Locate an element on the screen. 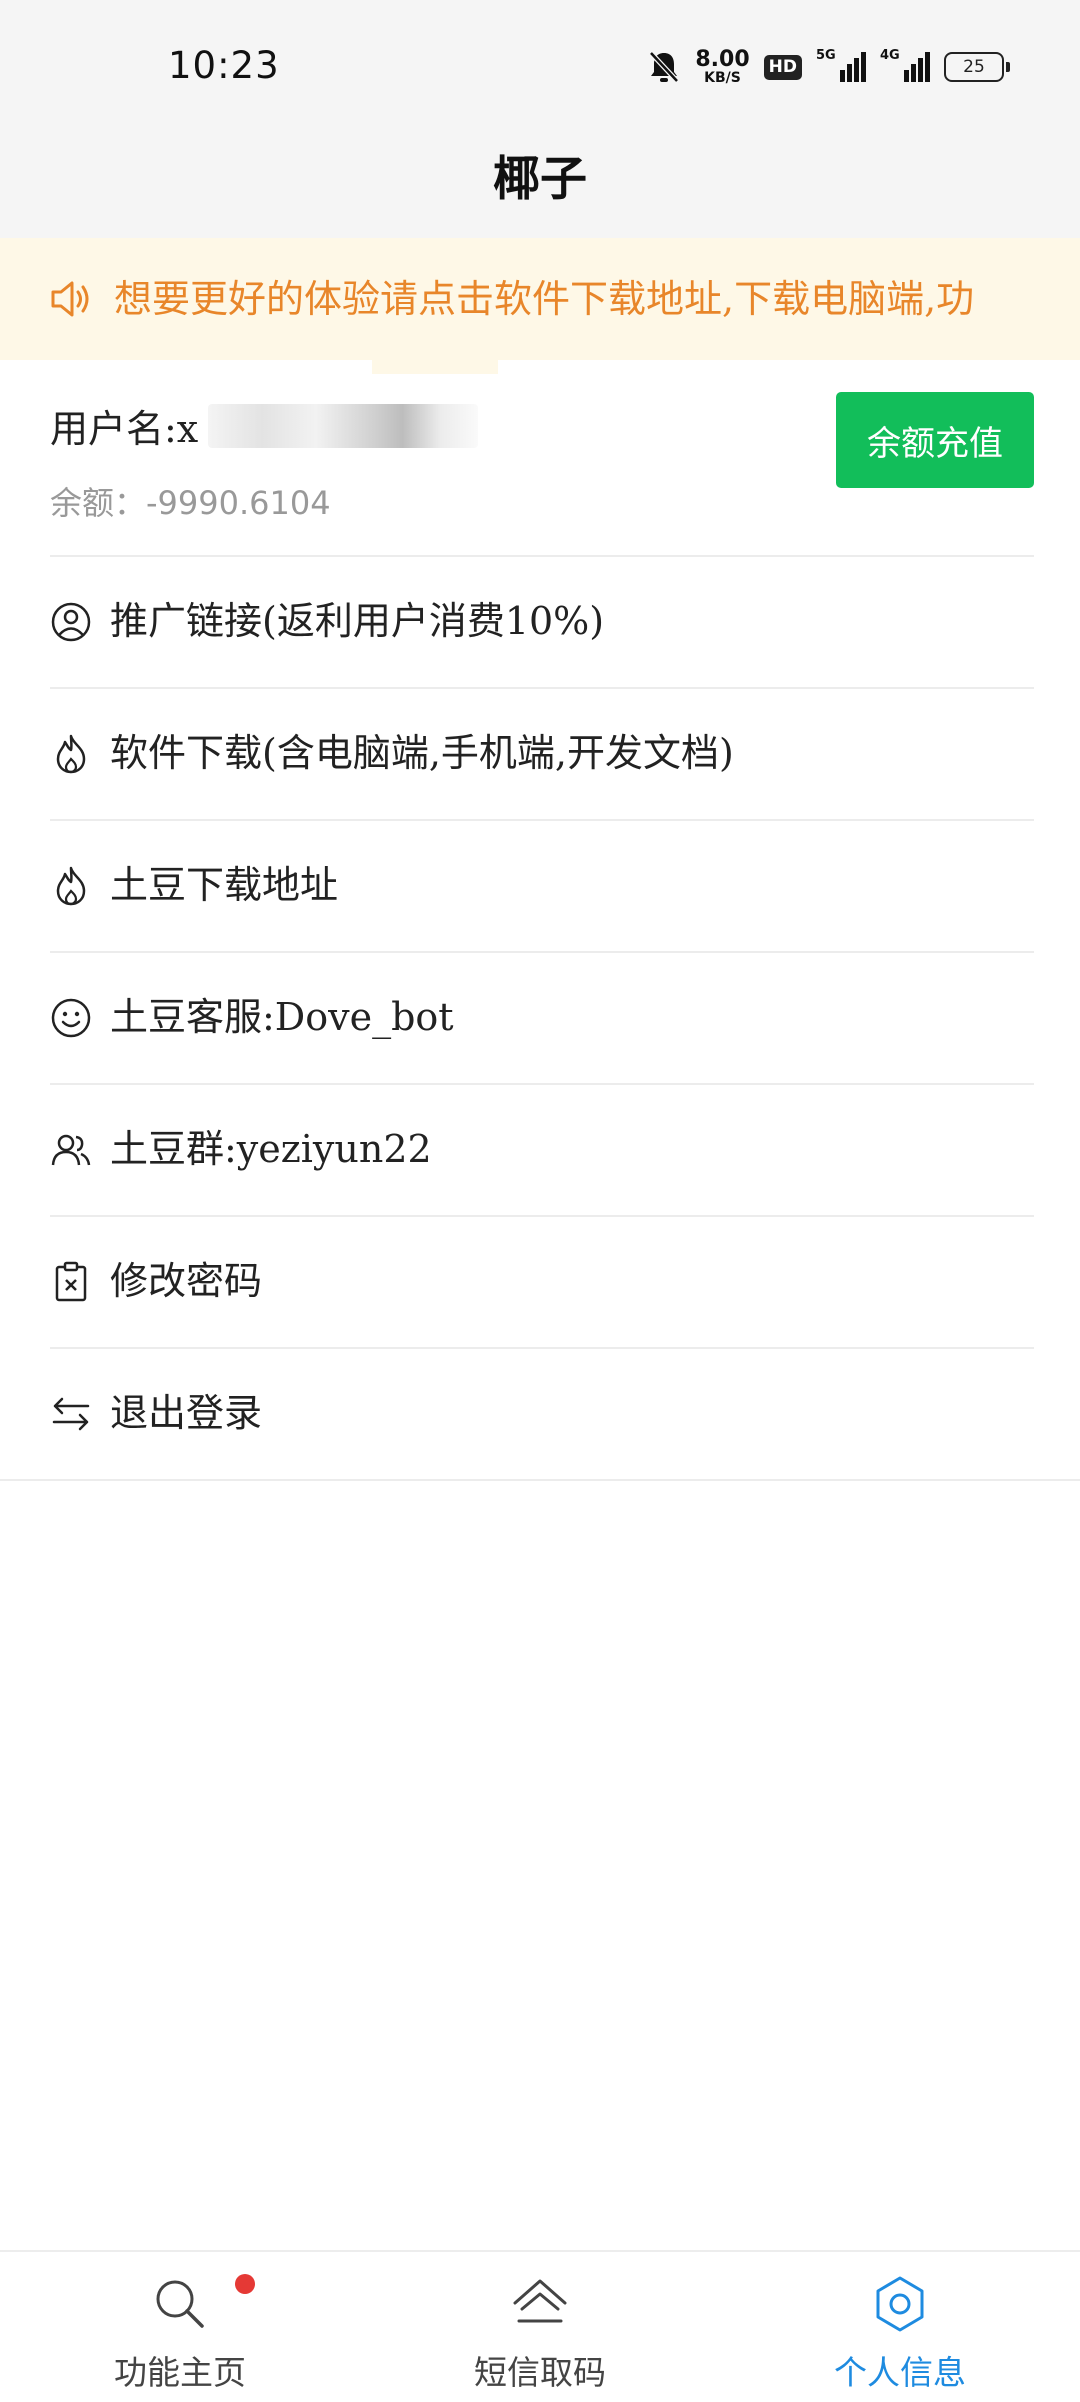  username-label: 用户名:x is located at coordinates (124, 429).